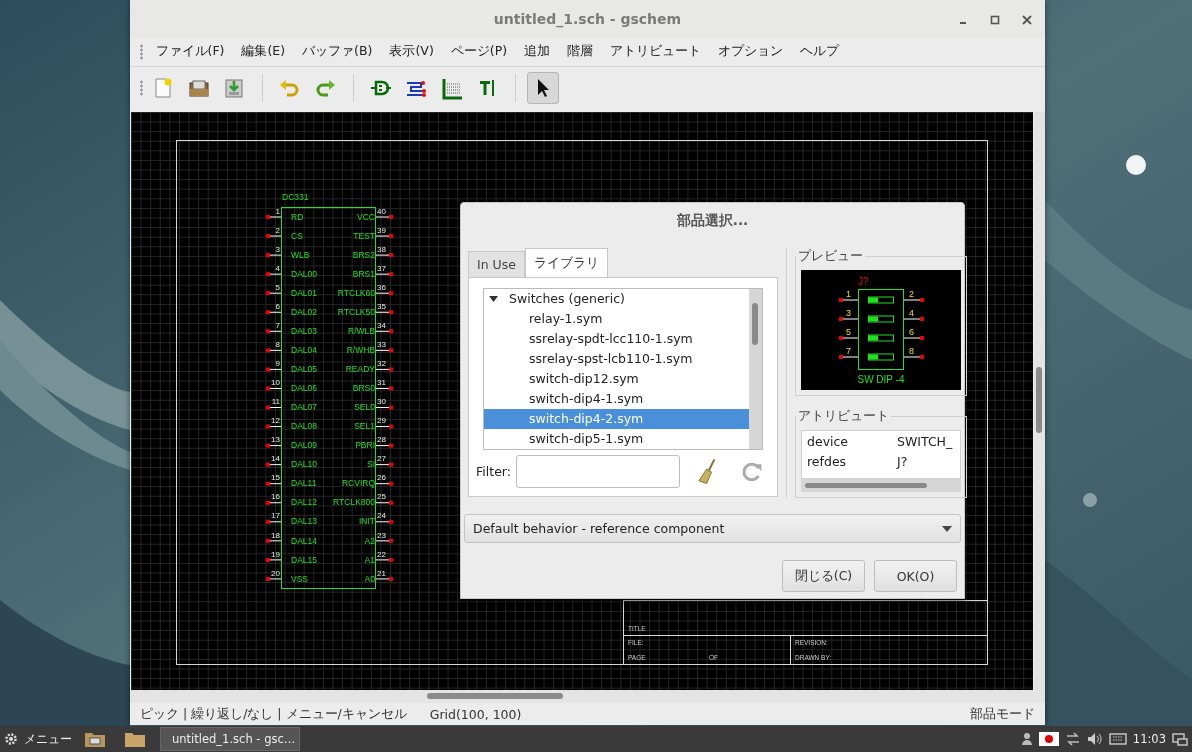 This screenshot has height=752, width=1192. Describe the element at coordinates (304, 273) in the screenshot. I see `pin-label: DAL00` at that location.